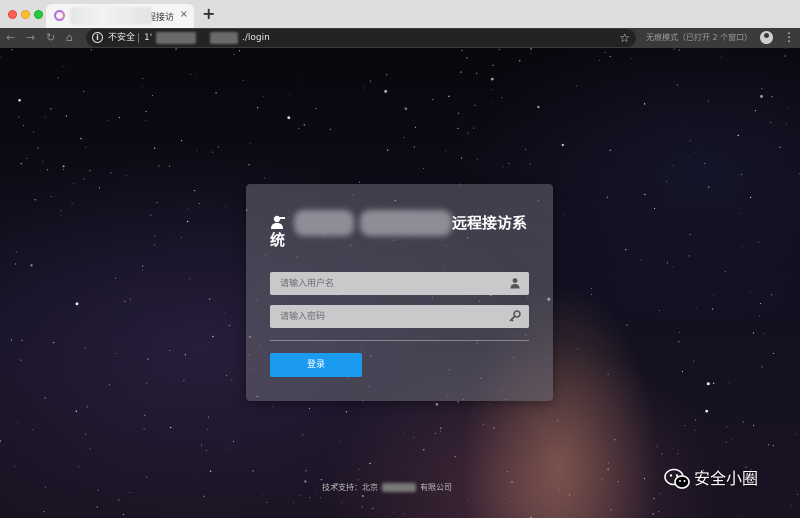 The height and width of the screenshot is (518, 800). Describe the element at coordinates (97, 37) in the screenshot. I see `info-icon: i` at that location.